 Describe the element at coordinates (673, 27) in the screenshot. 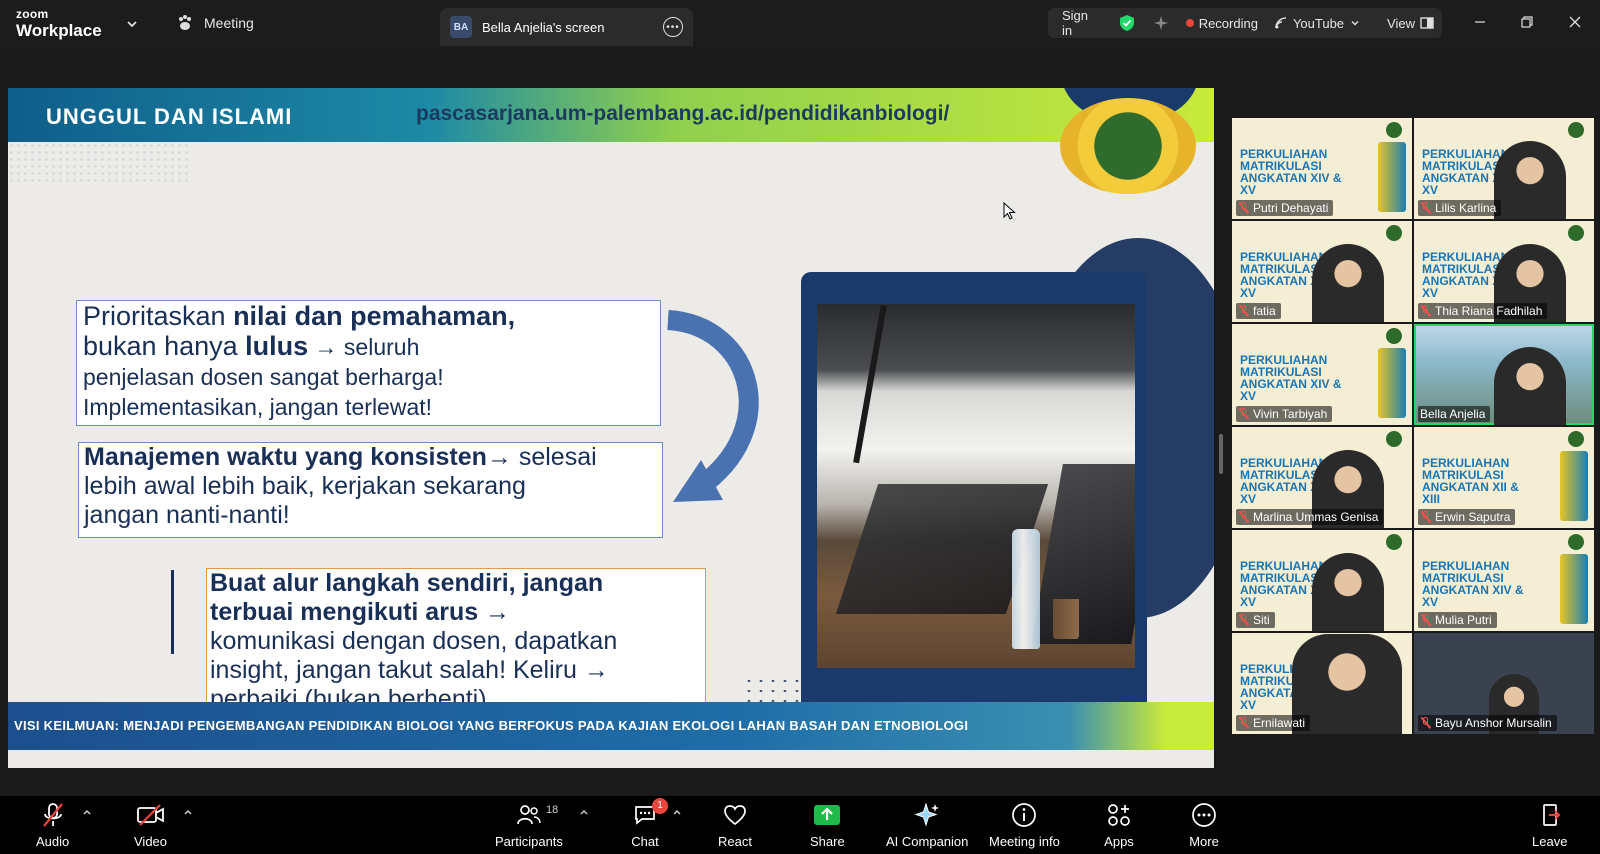

I see `more-options-icon: •••` at that location.